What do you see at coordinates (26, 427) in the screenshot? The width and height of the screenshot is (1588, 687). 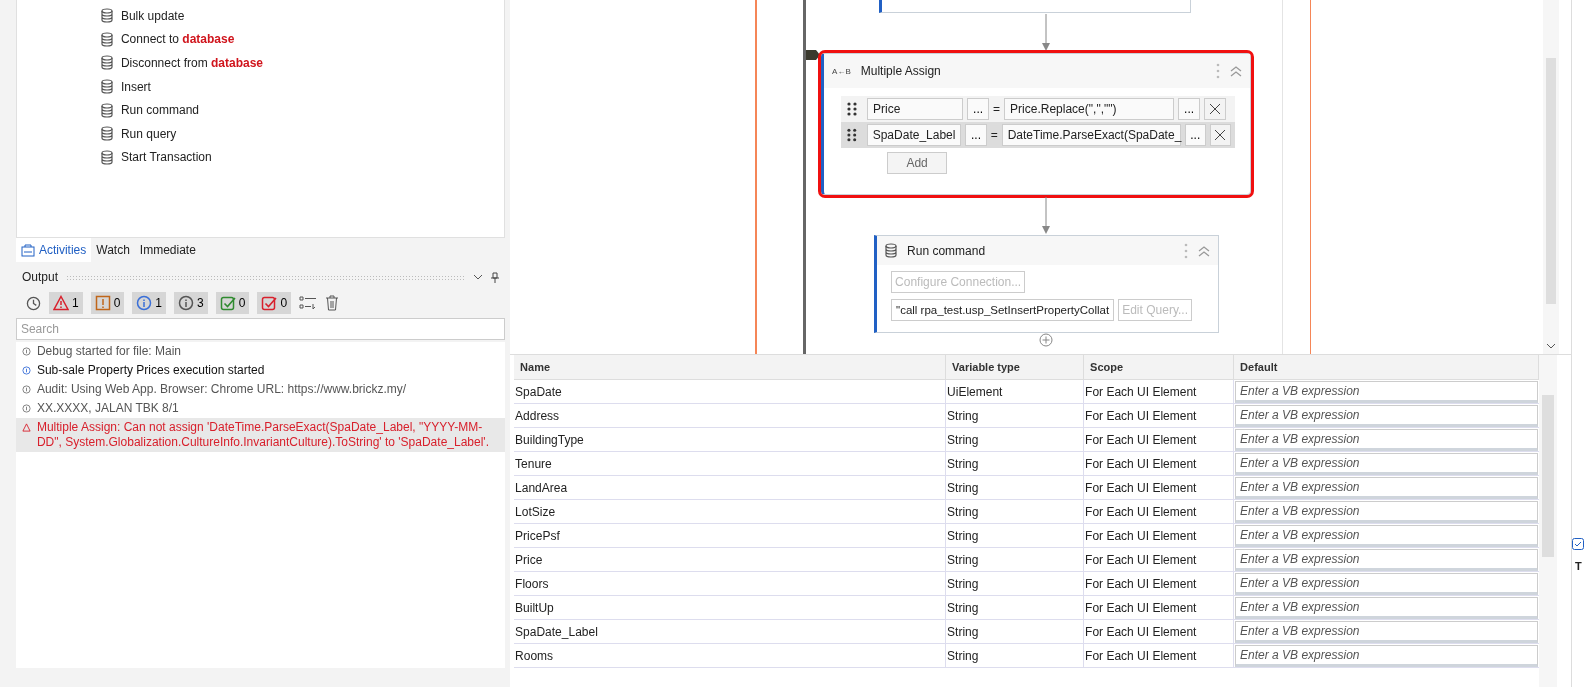 I see `warning-icon` at bounding box center [26, 427].